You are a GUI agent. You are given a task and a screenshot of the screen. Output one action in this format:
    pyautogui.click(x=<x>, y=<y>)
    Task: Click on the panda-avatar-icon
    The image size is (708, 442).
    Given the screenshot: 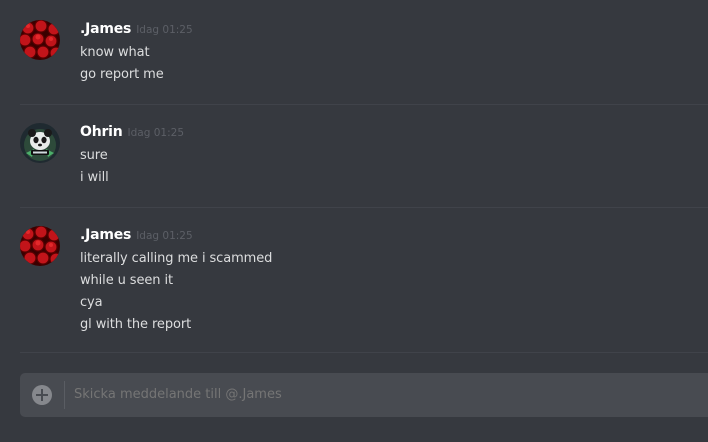 What is the action you would take?
    pyautogui.click(x=40, y=143)
    